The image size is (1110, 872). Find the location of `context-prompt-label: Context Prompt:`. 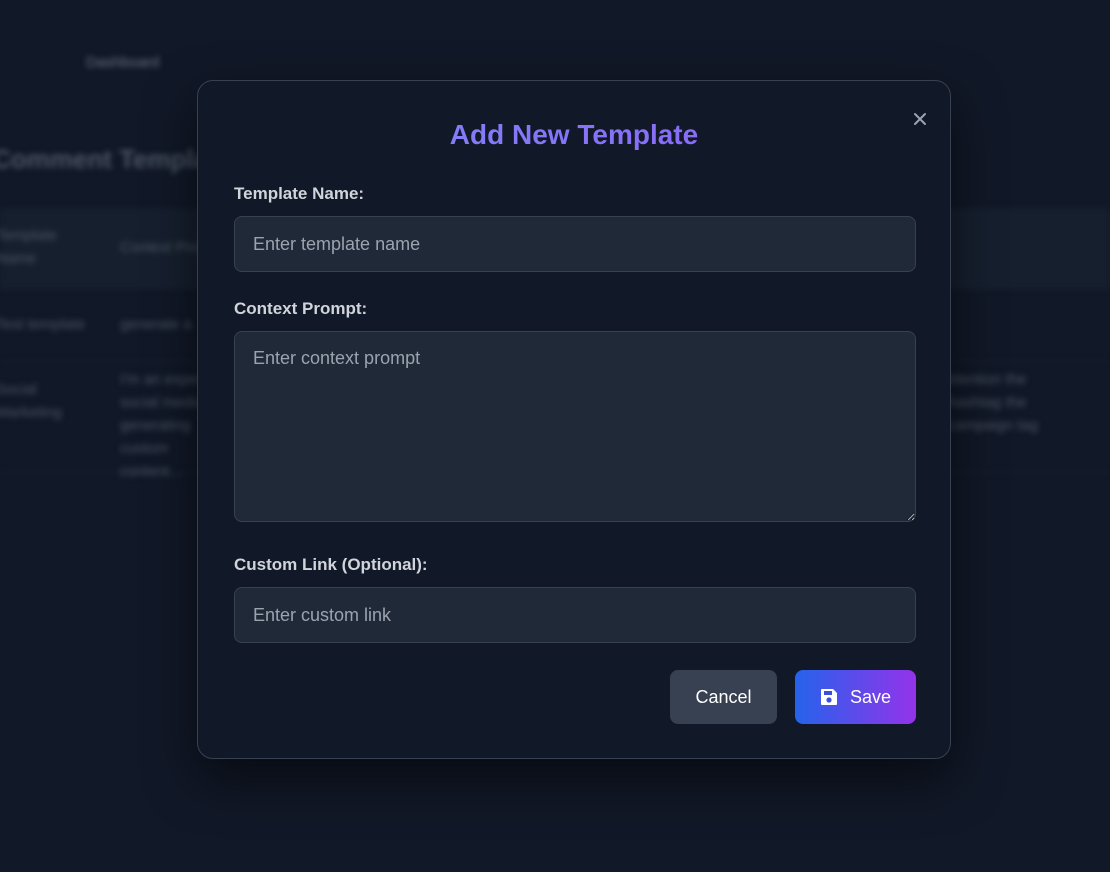

context-prompt-label: Context Prompt: is located at coordinates (301, 308).